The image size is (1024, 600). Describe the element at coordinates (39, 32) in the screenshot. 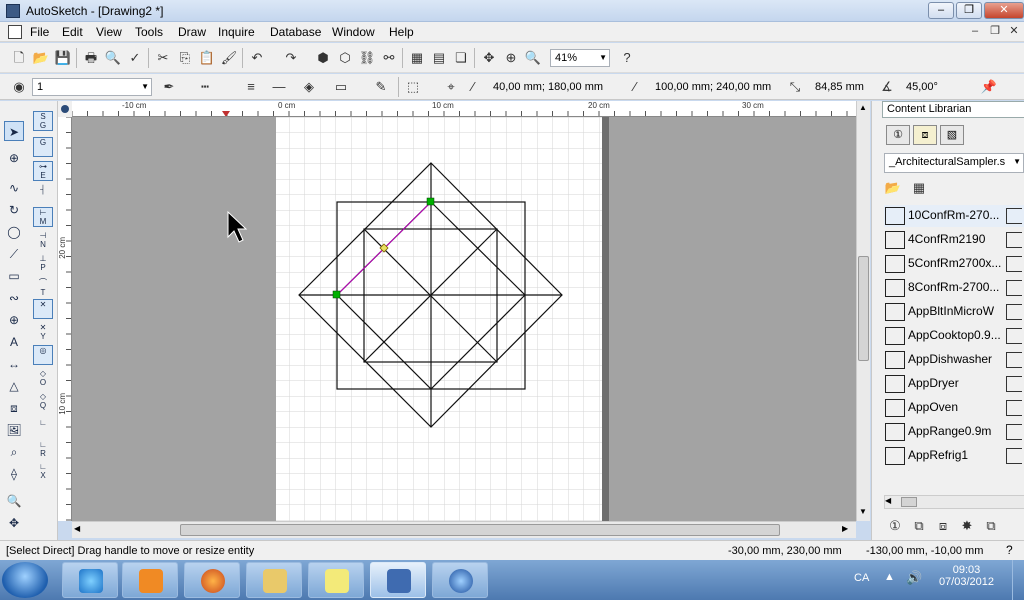

I see `menu-file: File` at that location.